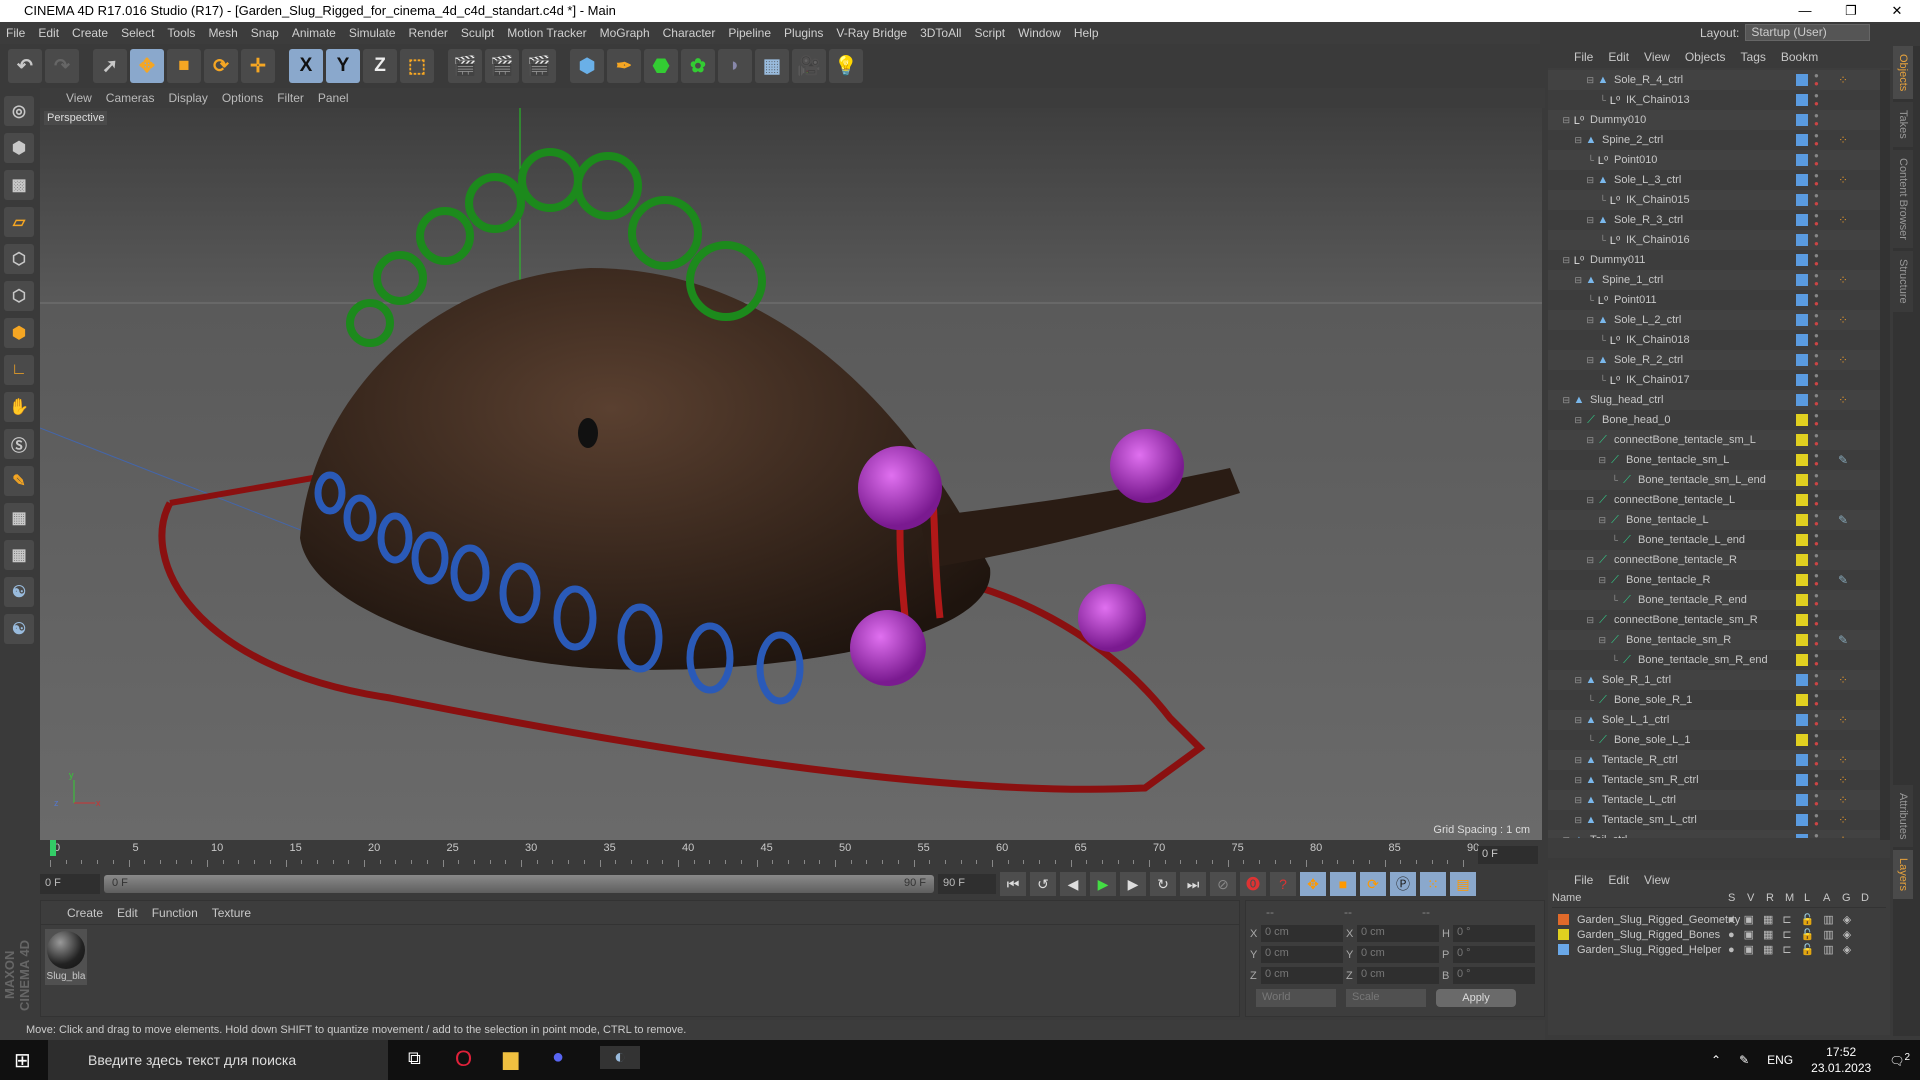 The height and width of the screenshot is (1080, 1920). What do you see at coordinates (85, 913) in the screenshot?
I see `material-menu-create: Create` at bounding box center [85, 913].